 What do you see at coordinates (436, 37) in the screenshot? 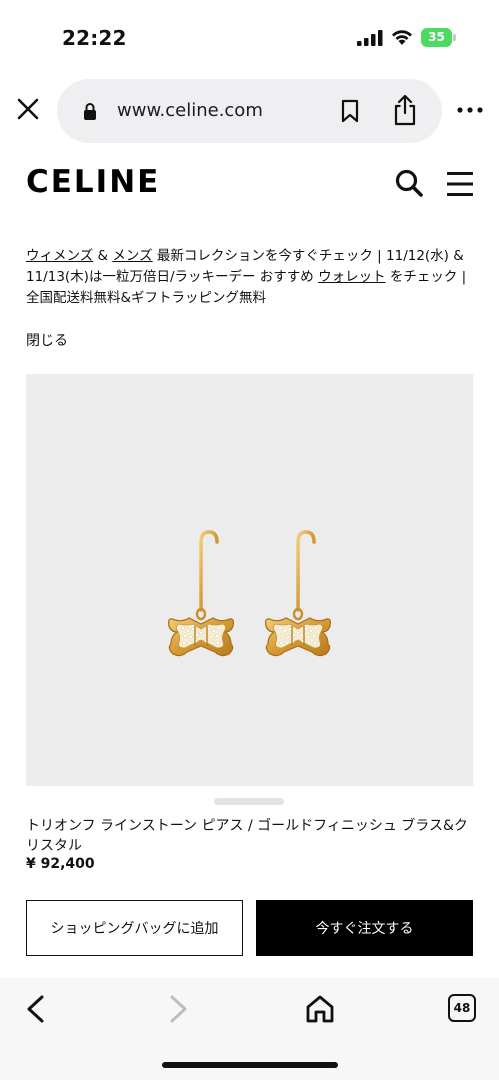
I see `battery-level: 35` at bounding box center [436, 37].